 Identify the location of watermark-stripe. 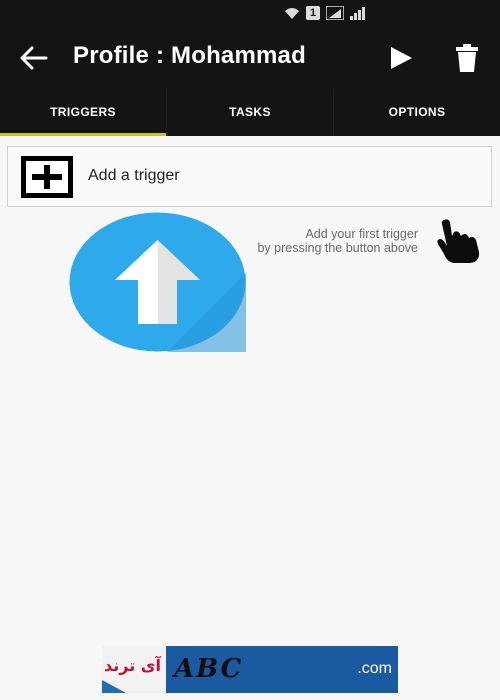
(114, 686).